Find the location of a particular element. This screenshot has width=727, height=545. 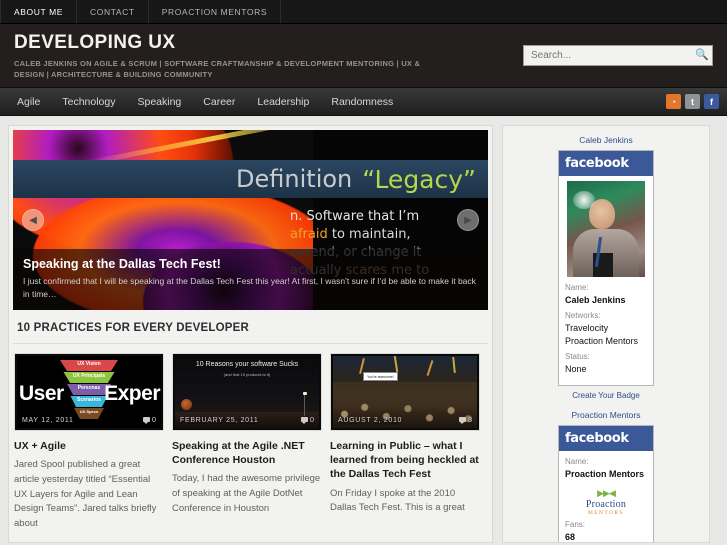

thumbnail-image: You're awesome! August 2, 2010 8 is located at coordinates (405, 392).